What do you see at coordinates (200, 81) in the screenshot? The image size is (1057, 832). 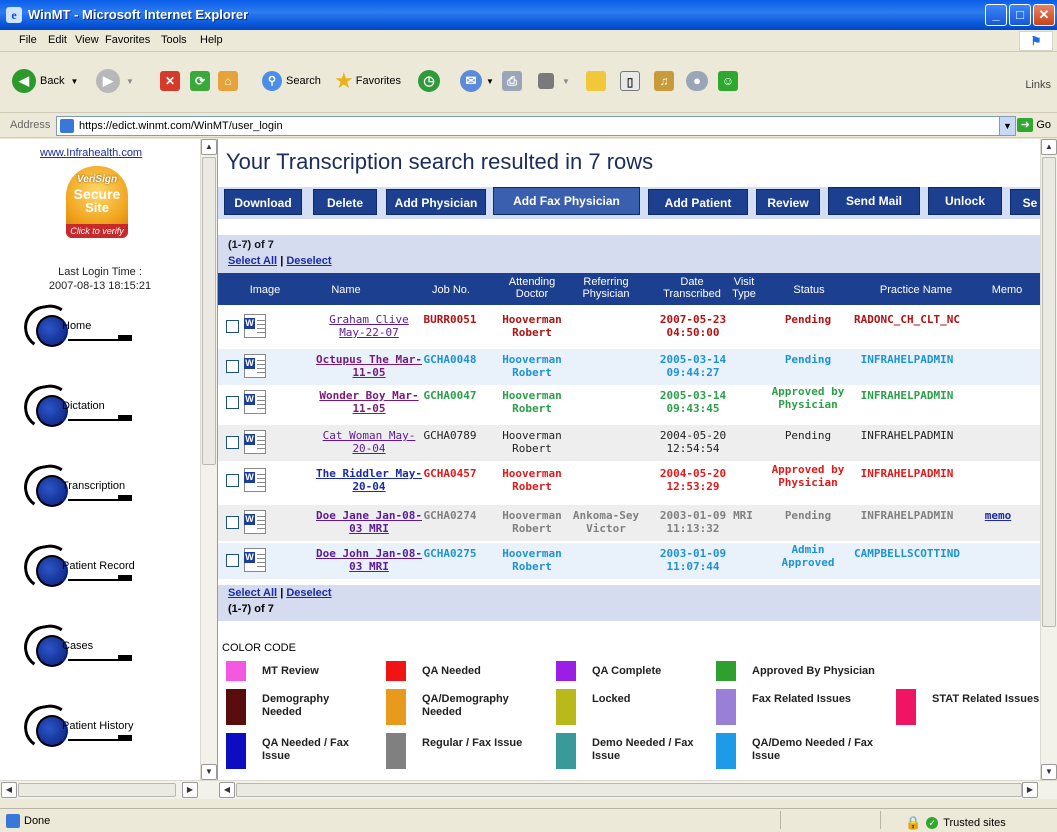 I see `refresh-button: ⟳` at bounding box center [200, 81].